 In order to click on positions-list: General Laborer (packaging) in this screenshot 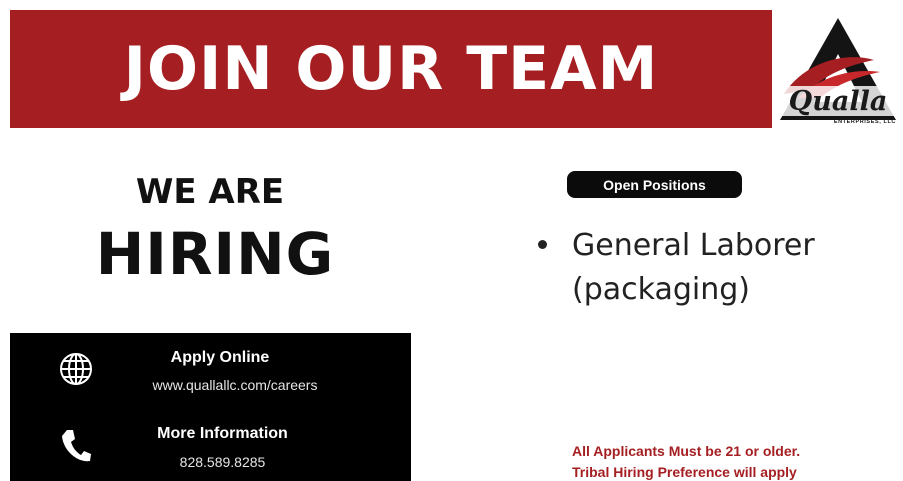, I will do `click(703, 268)`.